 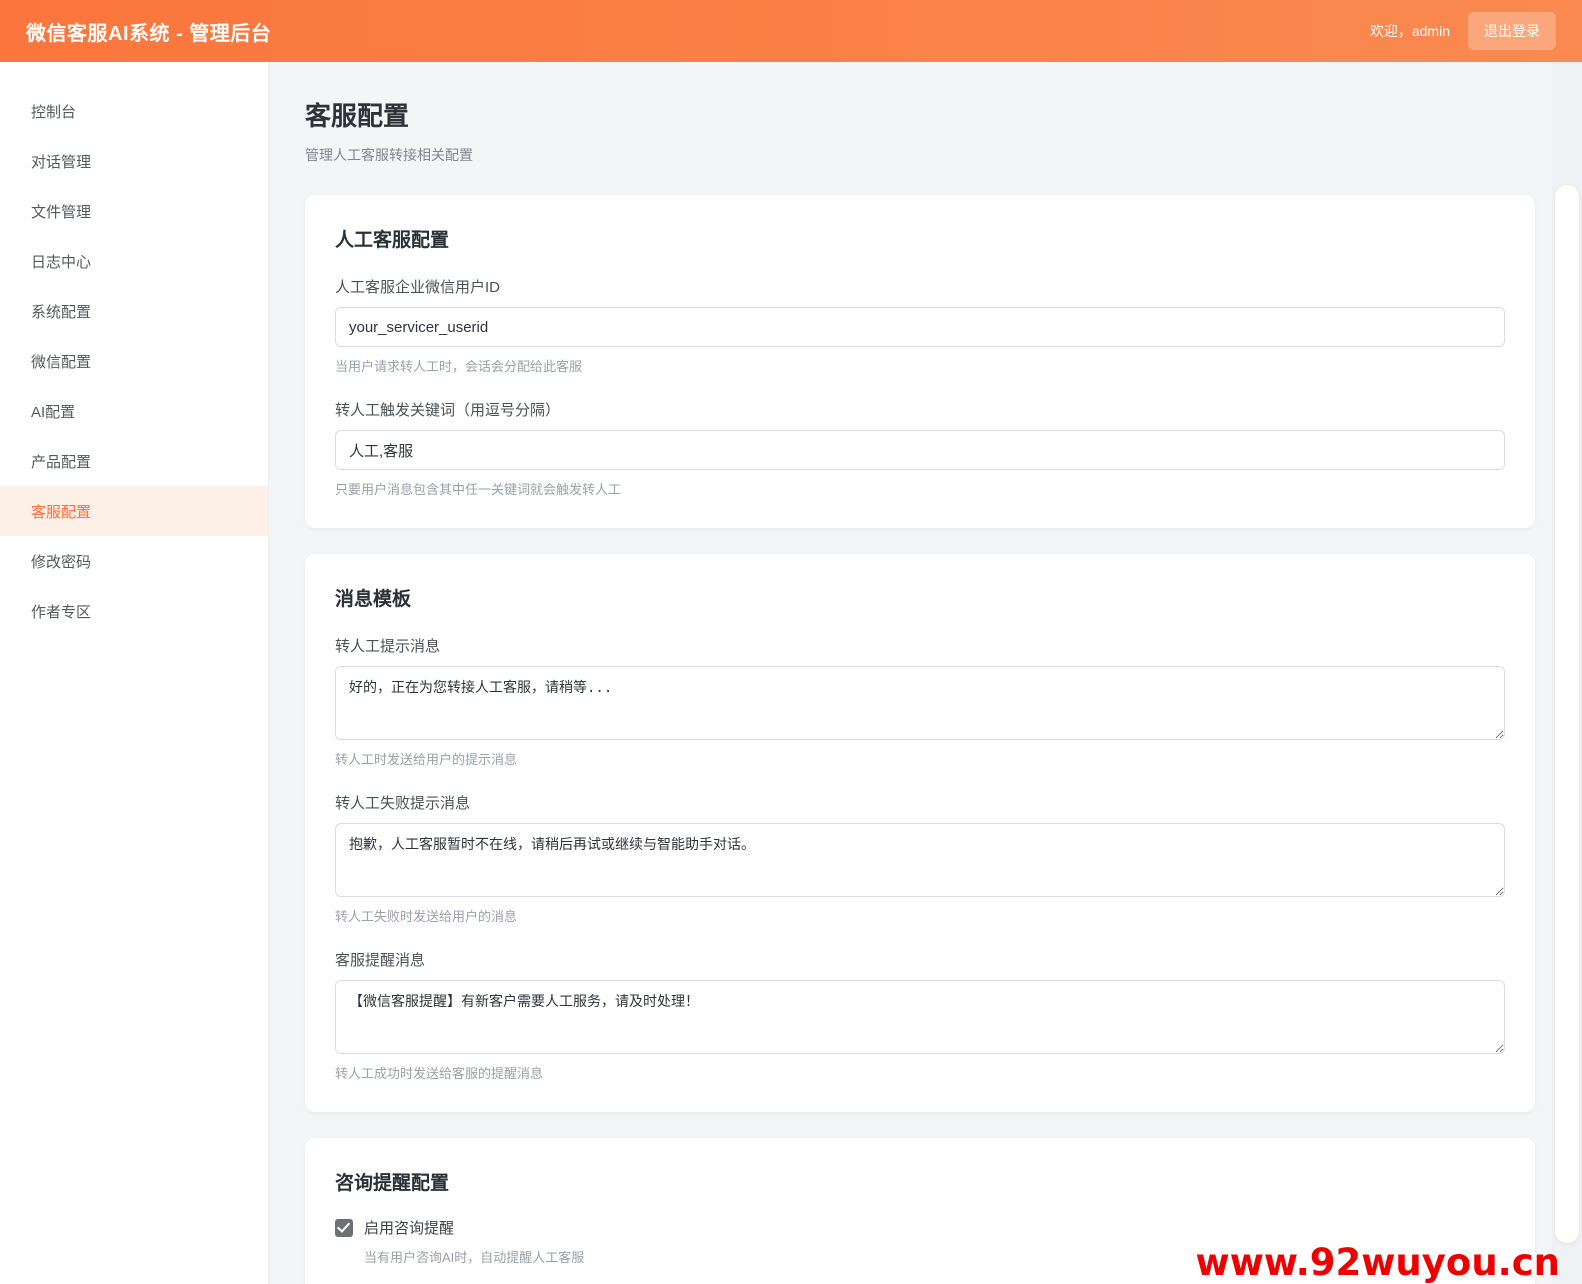 What do you see at coordinates (392, 240) in the screenshot?
I see `card-agent-title: 人工客服配置` at bounding box center [392, 240].